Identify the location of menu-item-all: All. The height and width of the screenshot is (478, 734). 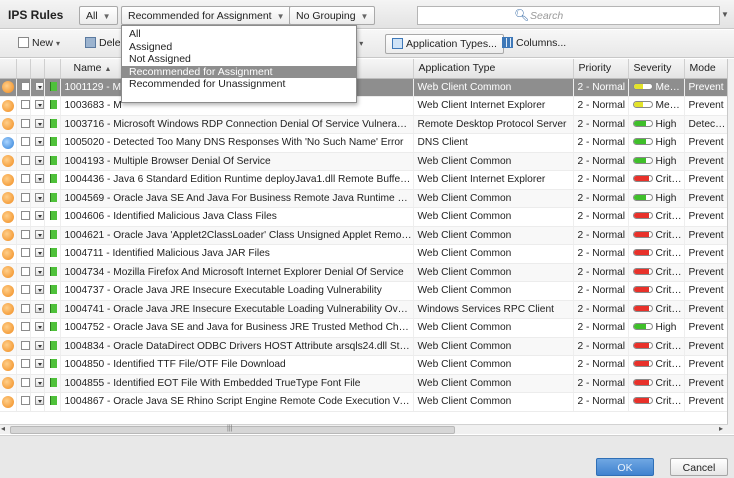
(239, 34).